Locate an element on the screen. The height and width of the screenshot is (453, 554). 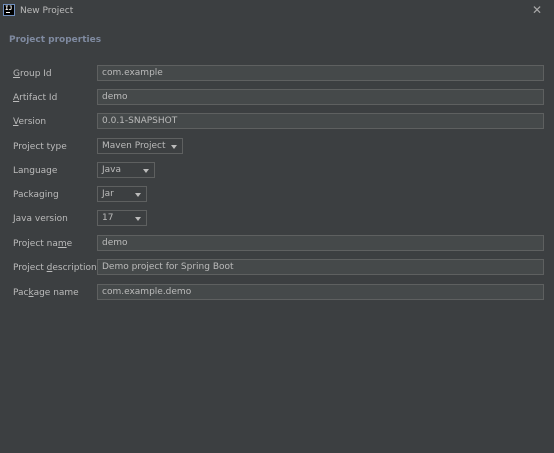
java-version-value: 17 is located at coordinates (108, 218).